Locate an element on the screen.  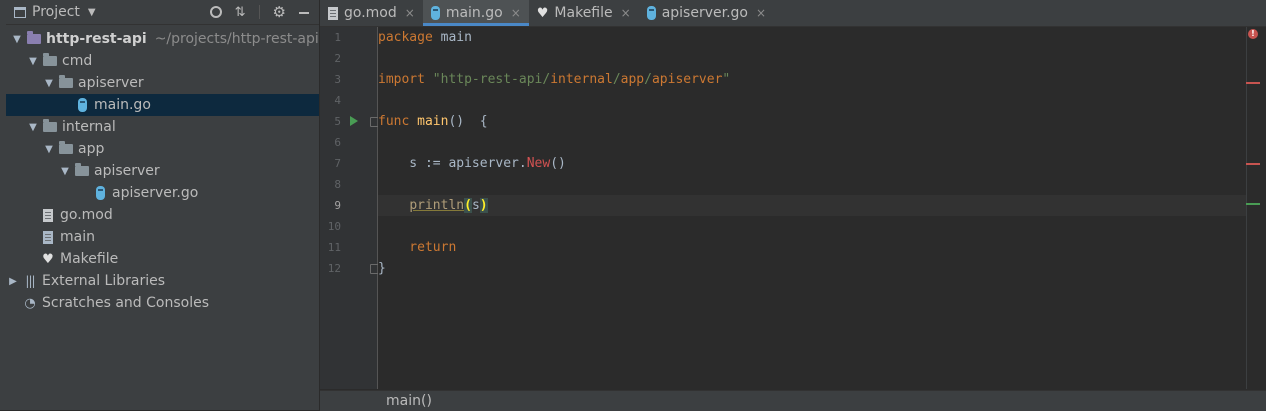
code-token: ) is located at coordinates (483, 205).